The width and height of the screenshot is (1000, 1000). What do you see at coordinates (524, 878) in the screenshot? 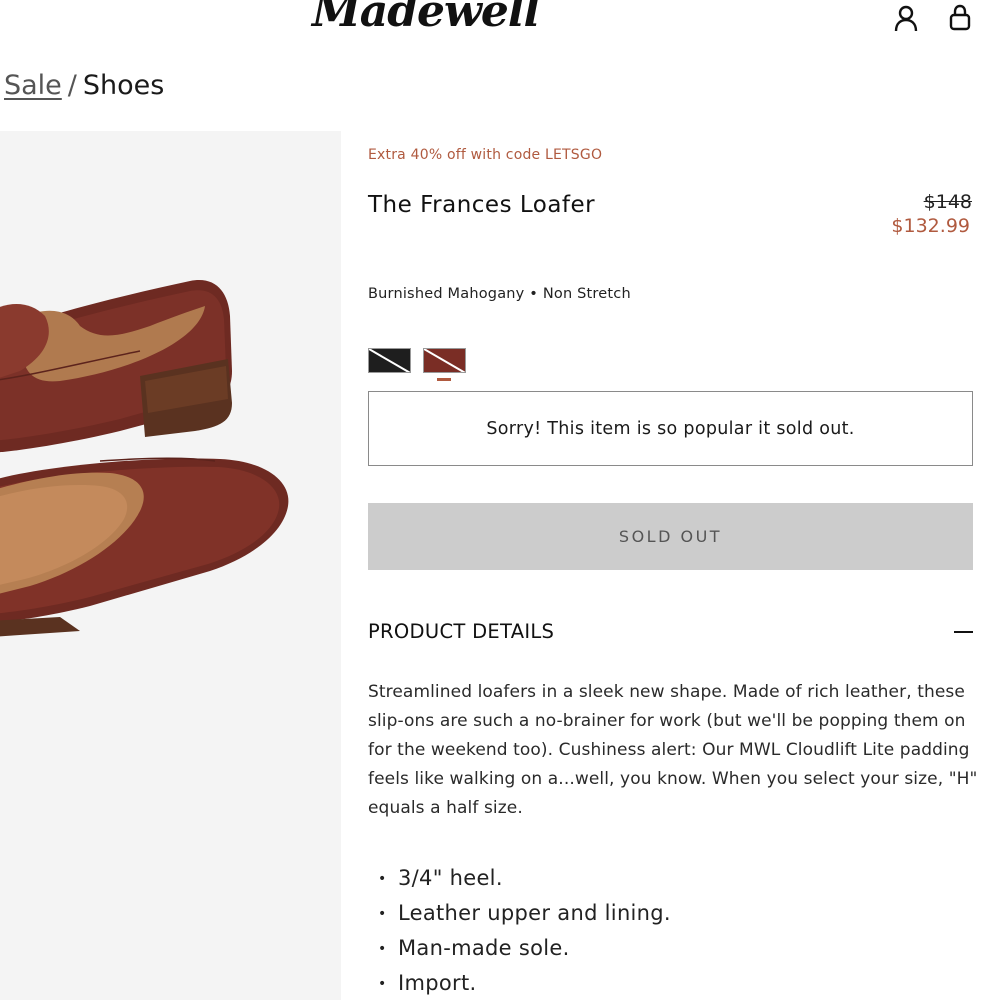
I see `list-item: • 3/4" heel.` at bounding box center [524, 878].